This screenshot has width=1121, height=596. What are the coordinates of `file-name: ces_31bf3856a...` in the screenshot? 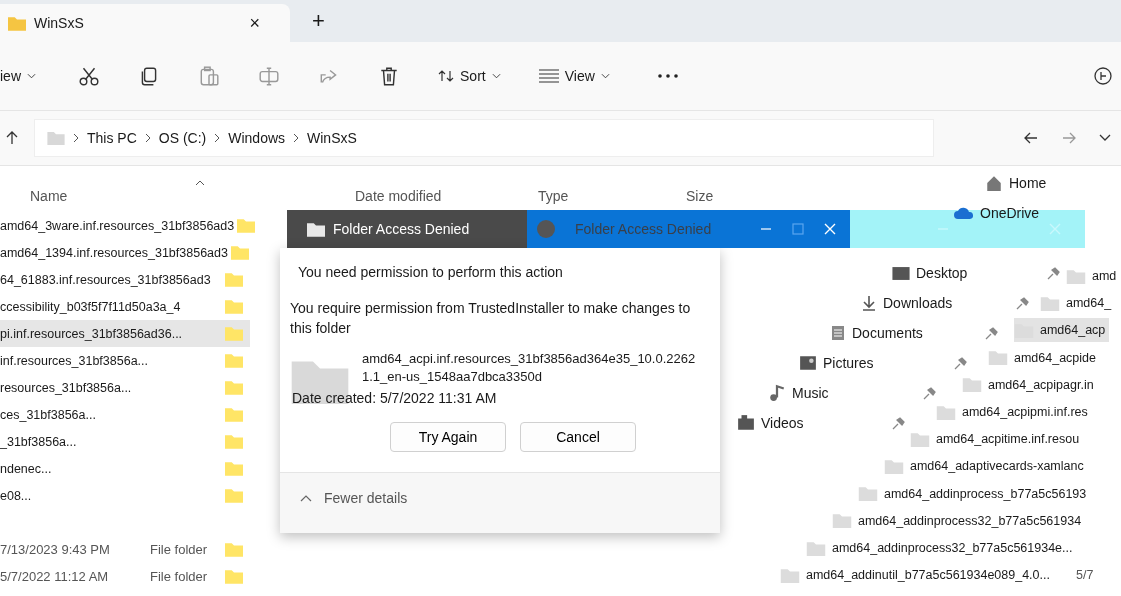 It's located at (48, 414).